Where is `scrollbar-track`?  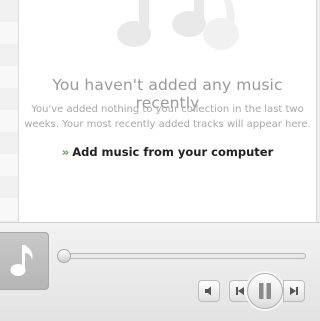
scrollbar-track is located at coordinates (318, 111).